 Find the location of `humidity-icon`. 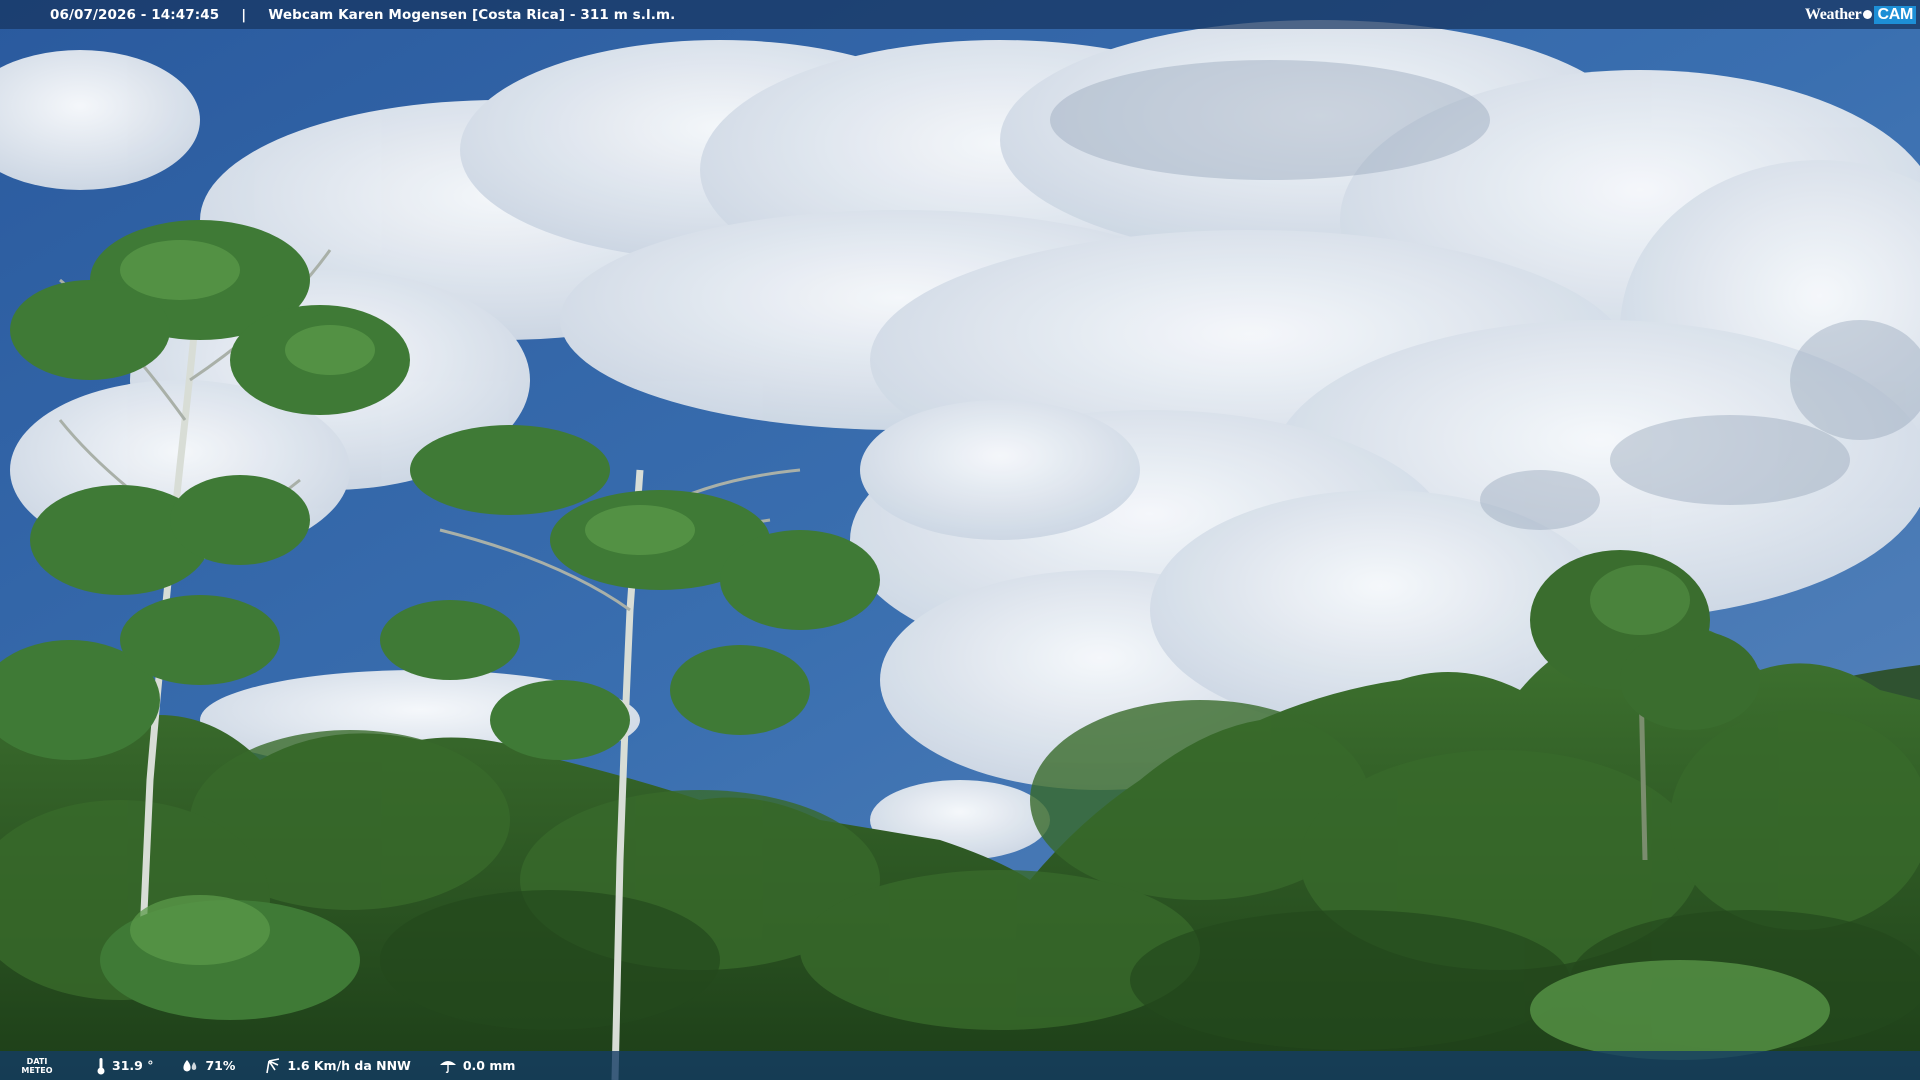

humidity-icon is located at coordinates (190, 1065).